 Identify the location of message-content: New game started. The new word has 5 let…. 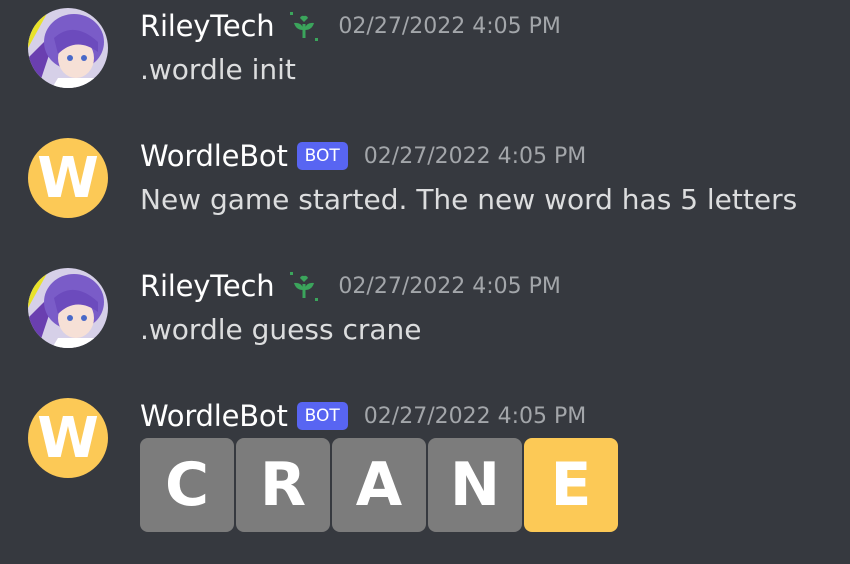
(469, 199).